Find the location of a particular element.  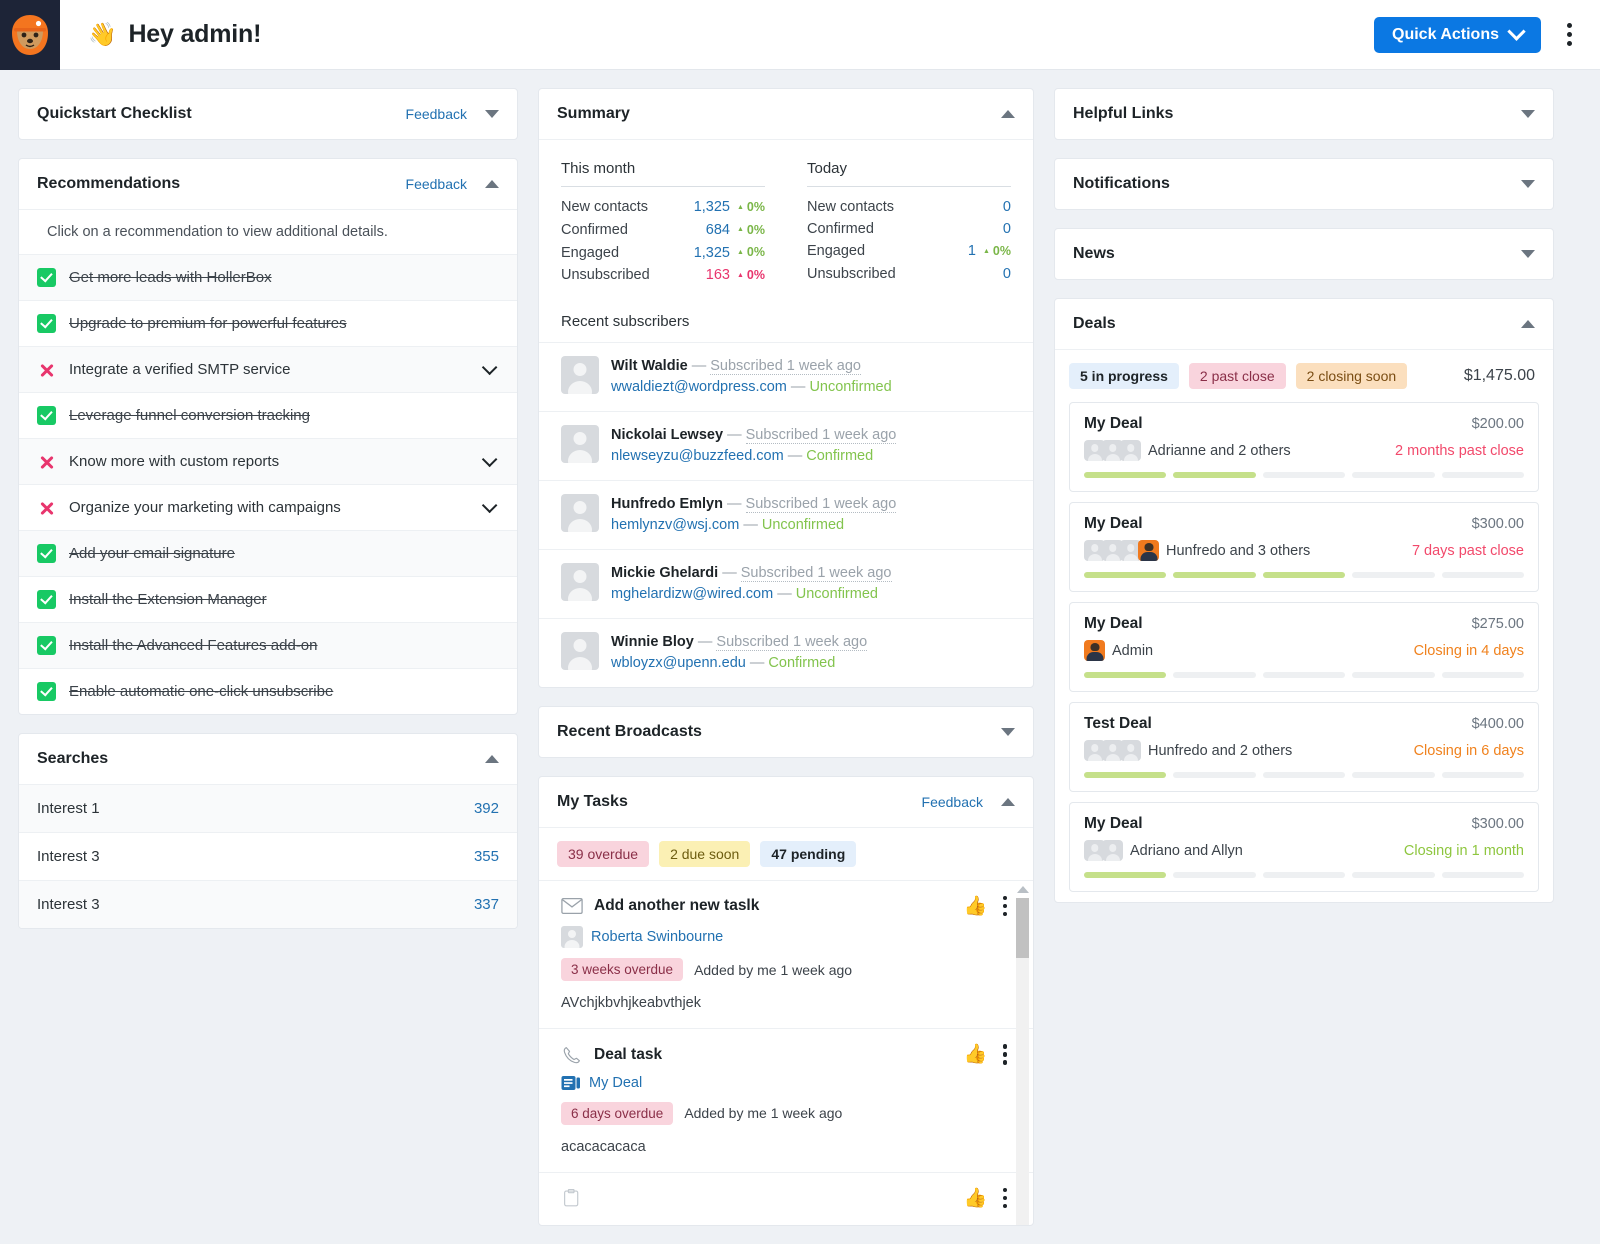

subscriber-status: Unconfirmed is located at coordinates (836, 593).